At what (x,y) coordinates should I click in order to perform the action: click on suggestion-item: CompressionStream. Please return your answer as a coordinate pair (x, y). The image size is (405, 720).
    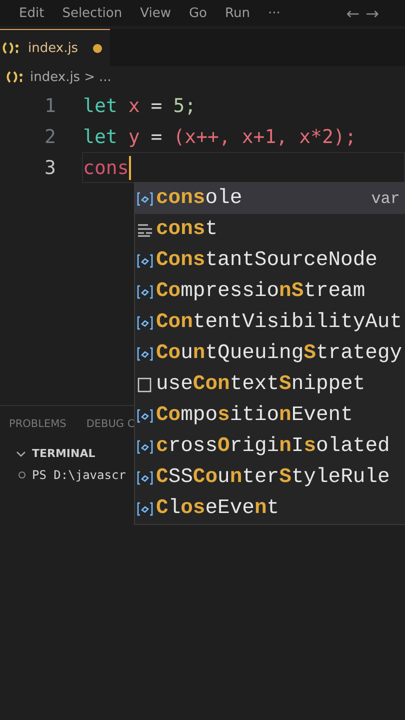
    Looking at the image, I should click on (270, 291).